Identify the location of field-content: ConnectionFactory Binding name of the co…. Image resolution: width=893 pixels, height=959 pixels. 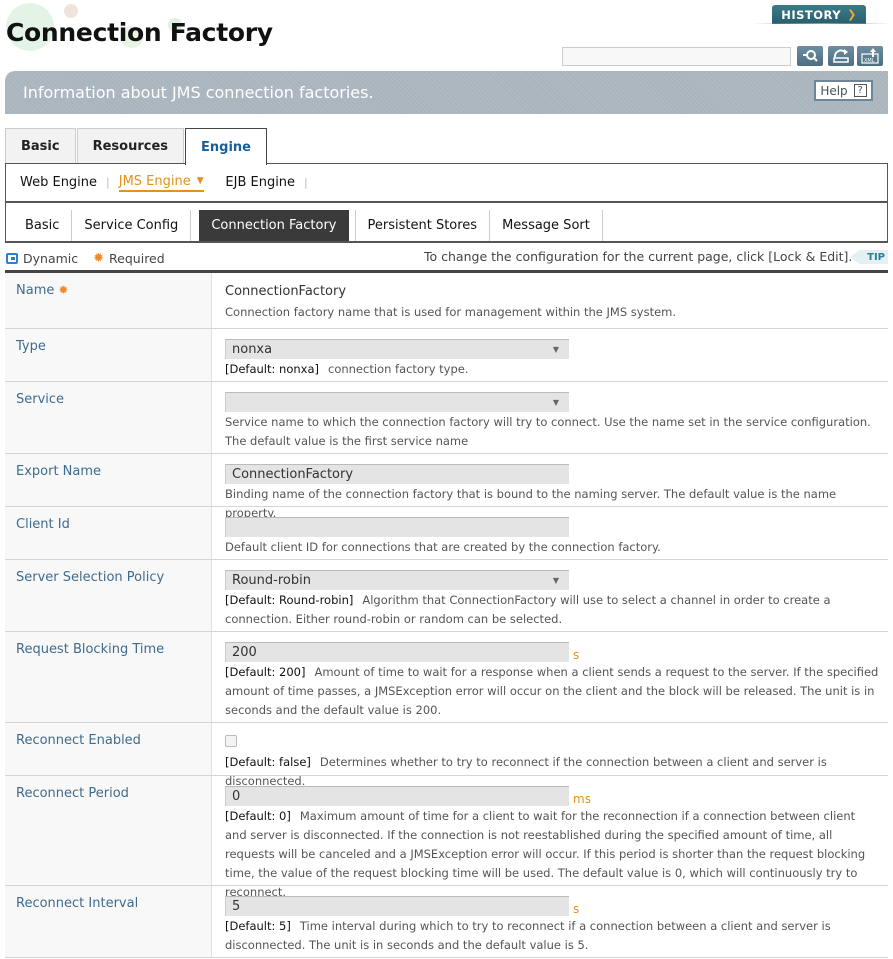
(550, 487).